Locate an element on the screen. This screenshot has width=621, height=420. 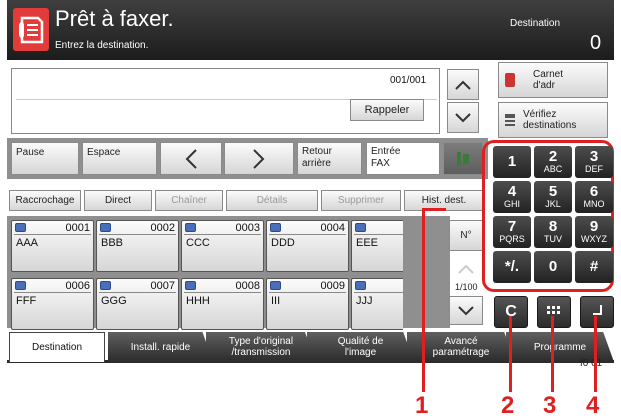
key-5: 5JKL is located at coordinates (553, 197).